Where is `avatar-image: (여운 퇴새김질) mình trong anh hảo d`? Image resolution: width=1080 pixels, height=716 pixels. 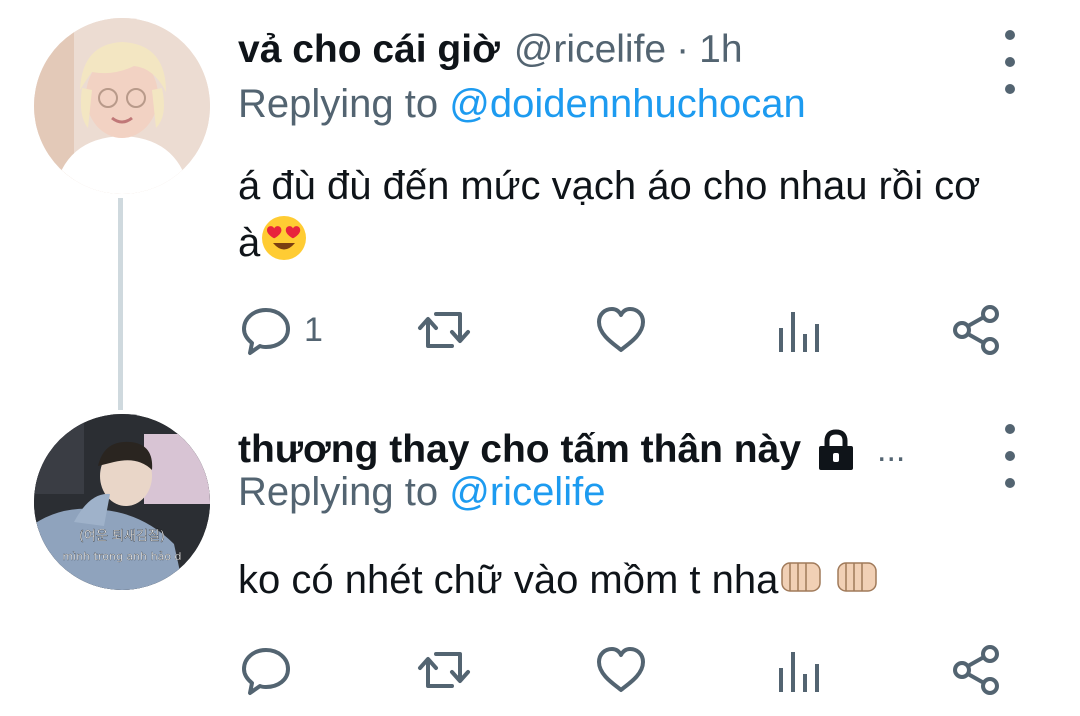 avatar-image: (여운 퇴새김질) mình trong anh hảo d is located at coordinates (122, 502).